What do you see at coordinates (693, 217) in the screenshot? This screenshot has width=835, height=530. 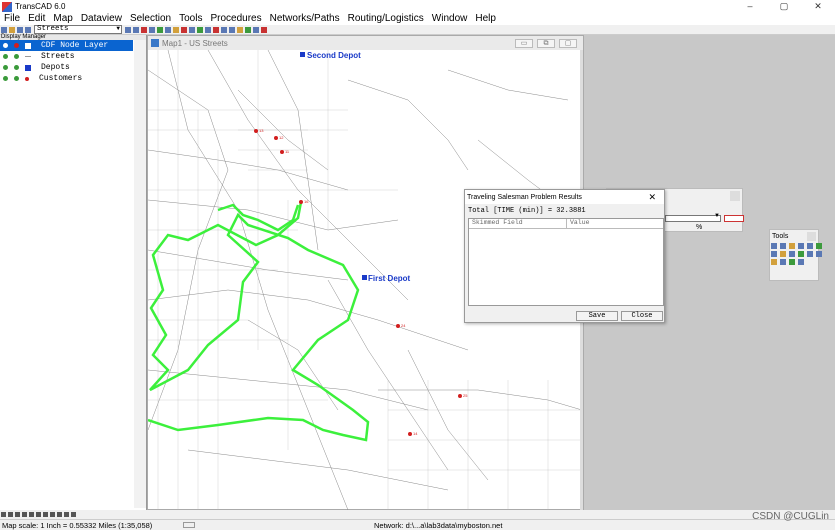 I see `floating-panel-select: ▼` at bounding box center [693, 217].